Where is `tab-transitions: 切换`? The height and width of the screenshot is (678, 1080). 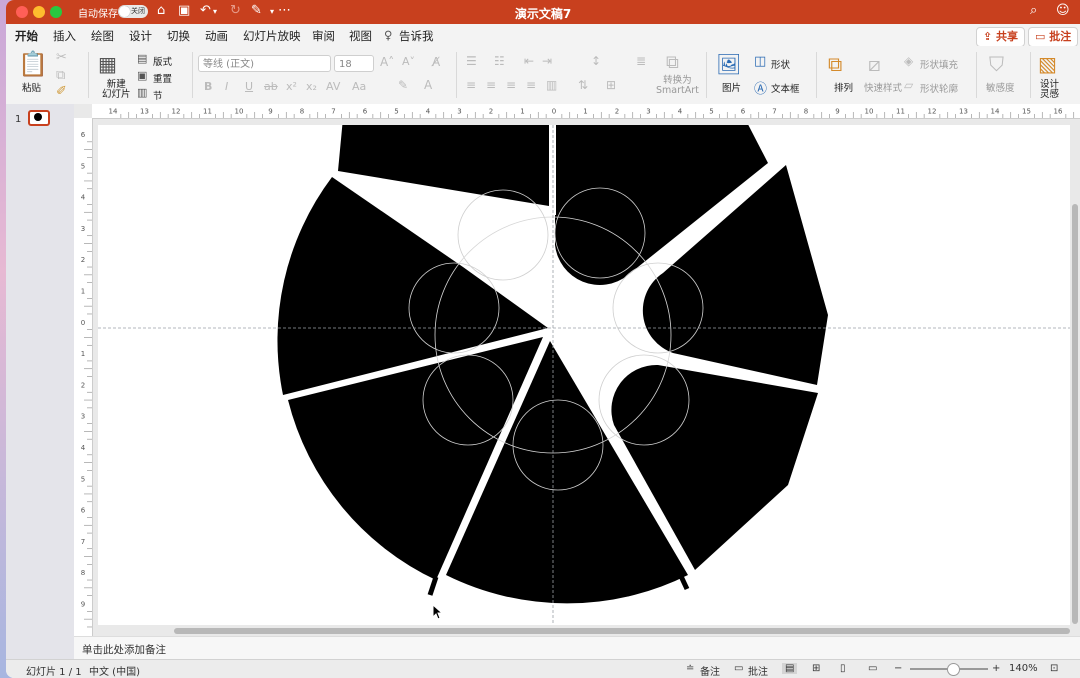 tab-transitions: 切换 is located at coordinates (178, 36).